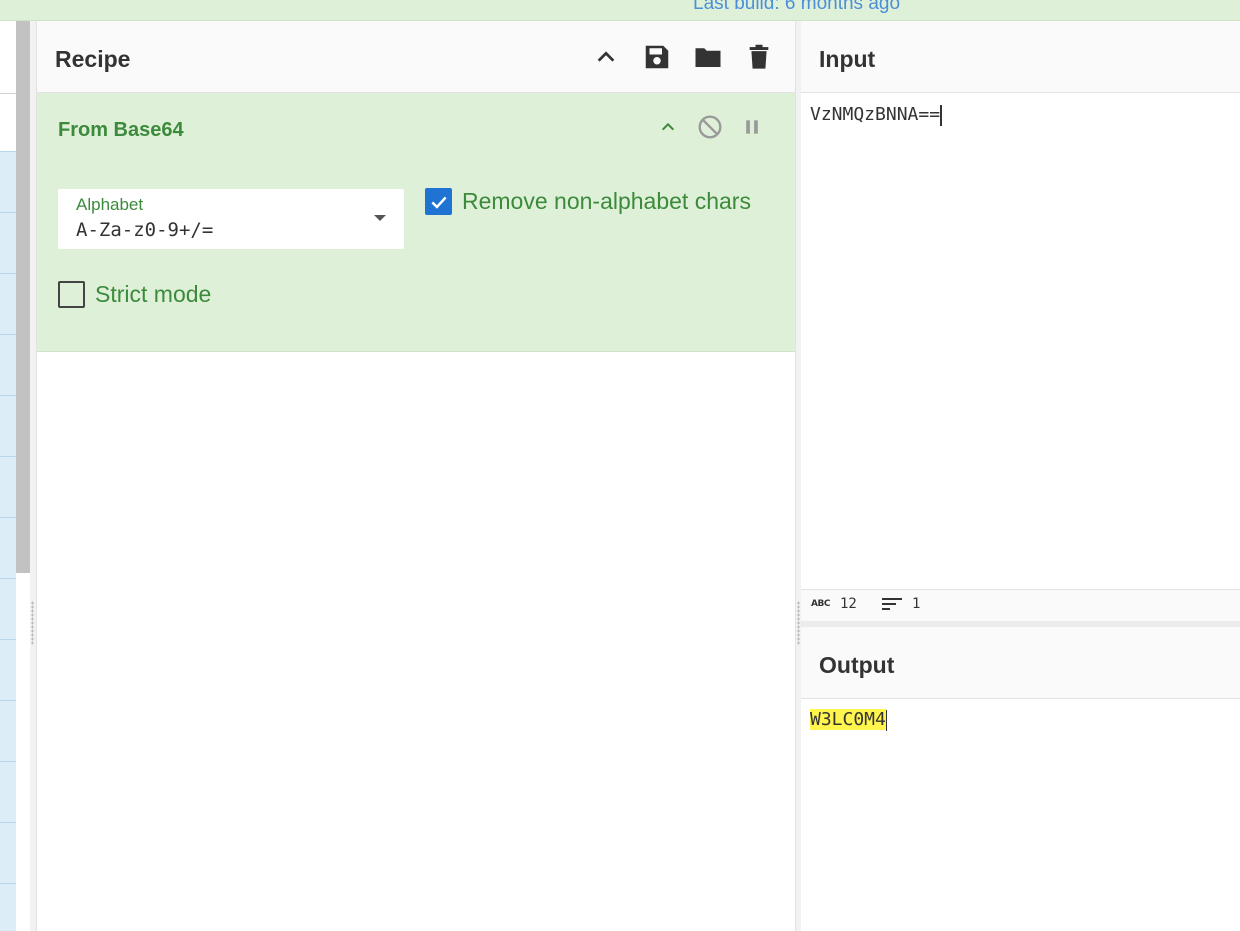 The height and width of the screenshot is (931, 1240). Describe the element at coordinates (1020, 605) in the screenshot. I see `input-status-bar: ABC 12 1` at that location.